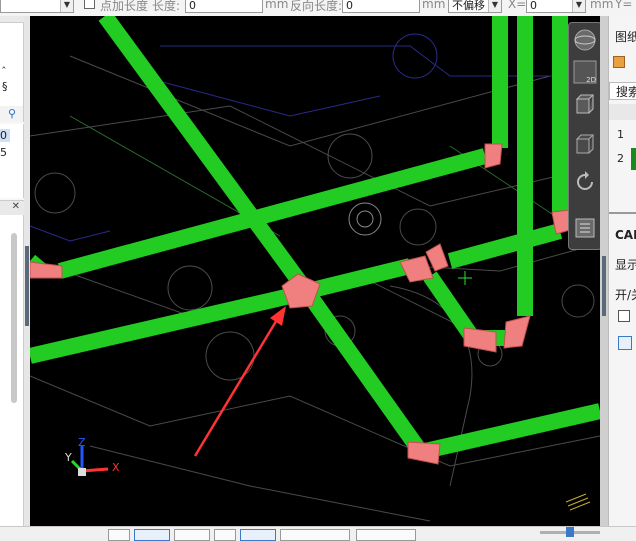 The height and width of the screenshot is (541, 636). Describe the element at coordinates (468, 6) in the screenshot. I see `offset-mode-value: 不偏移` at that location.